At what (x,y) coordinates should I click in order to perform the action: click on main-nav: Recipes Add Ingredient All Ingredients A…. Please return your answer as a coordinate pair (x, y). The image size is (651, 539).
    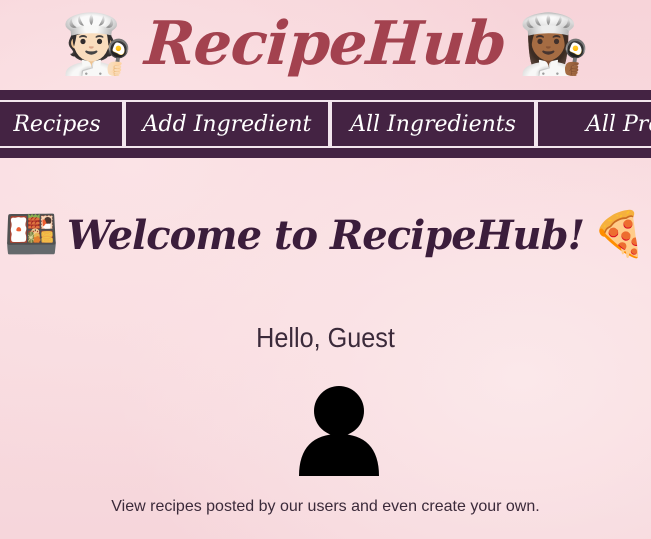
    Looking at the image, I should click on (325, 124).